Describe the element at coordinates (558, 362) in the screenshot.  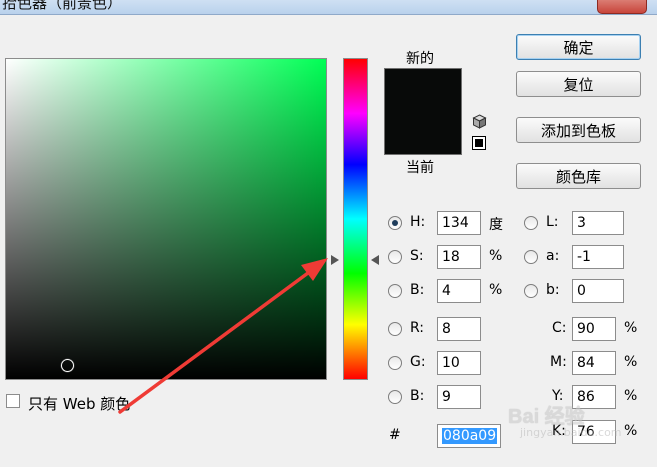
I see `magenta-label: M:` at that location.